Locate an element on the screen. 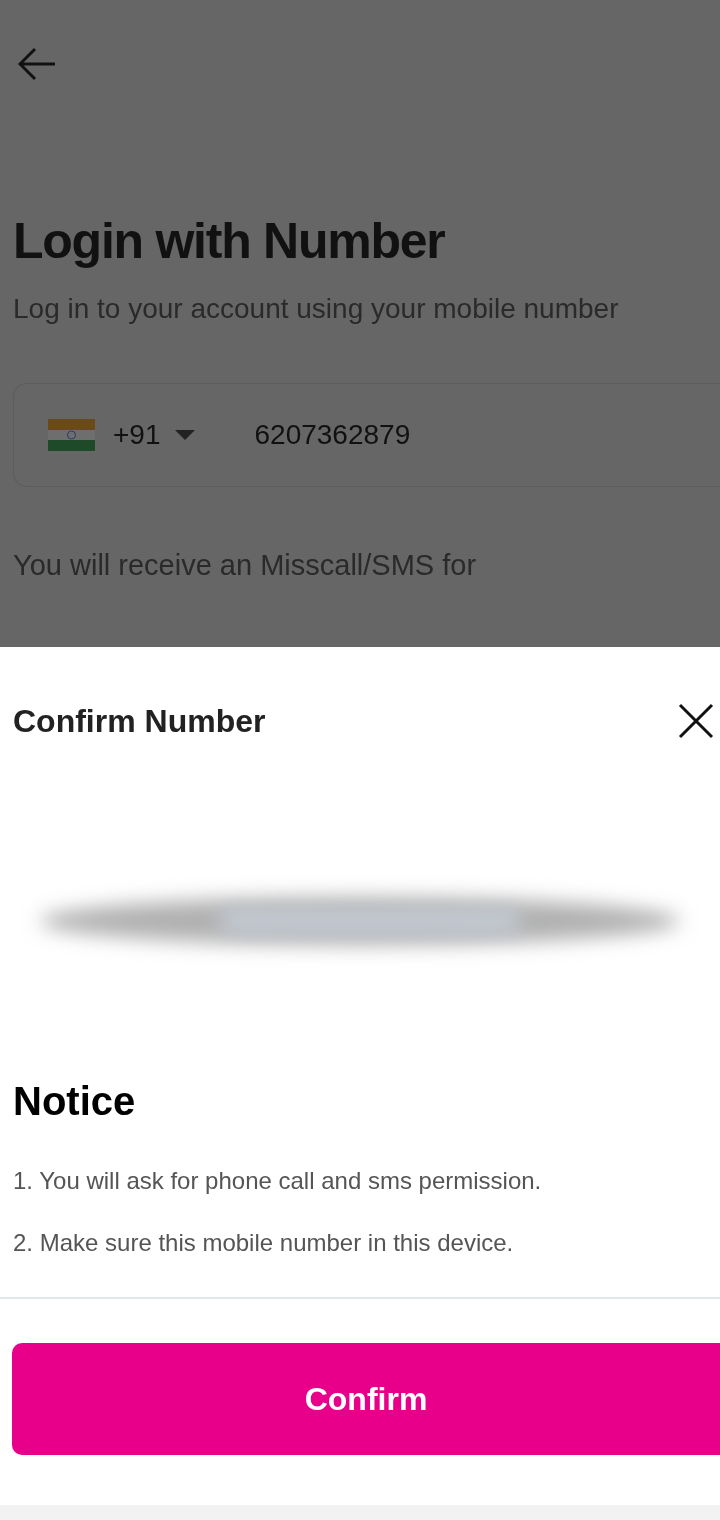  page-title: Login with Number is located at coordinates (229, 241).